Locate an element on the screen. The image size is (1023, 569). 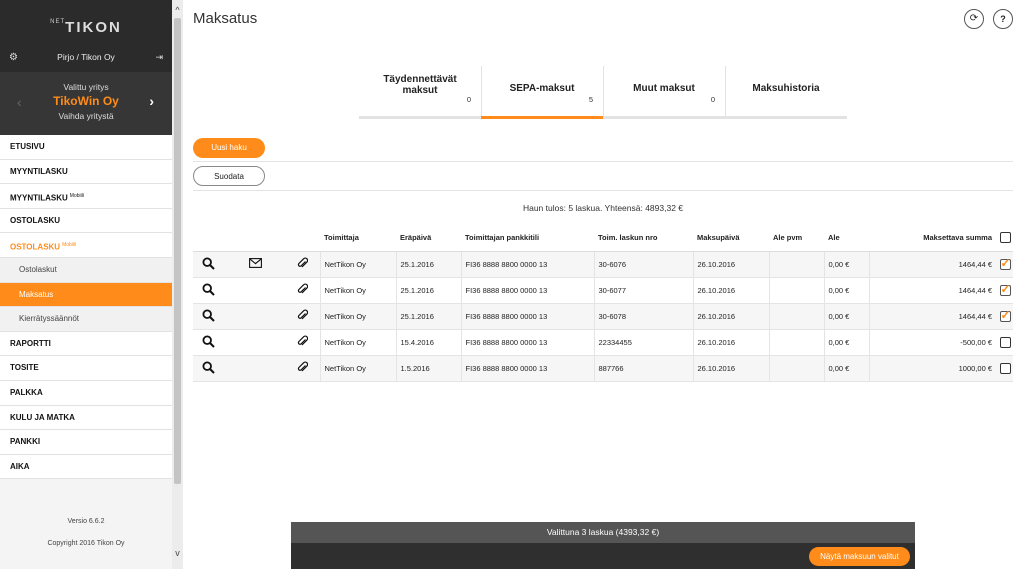
gear-icon: ⚙ is located at coordinates (13, 57).